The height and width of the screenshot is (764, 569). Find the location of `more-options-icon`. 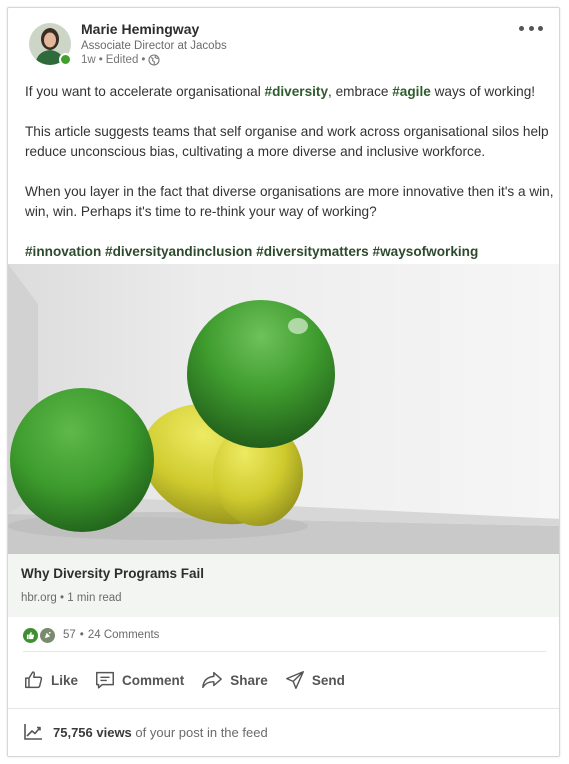

more-options-icon is located at coordinates (531, 28).